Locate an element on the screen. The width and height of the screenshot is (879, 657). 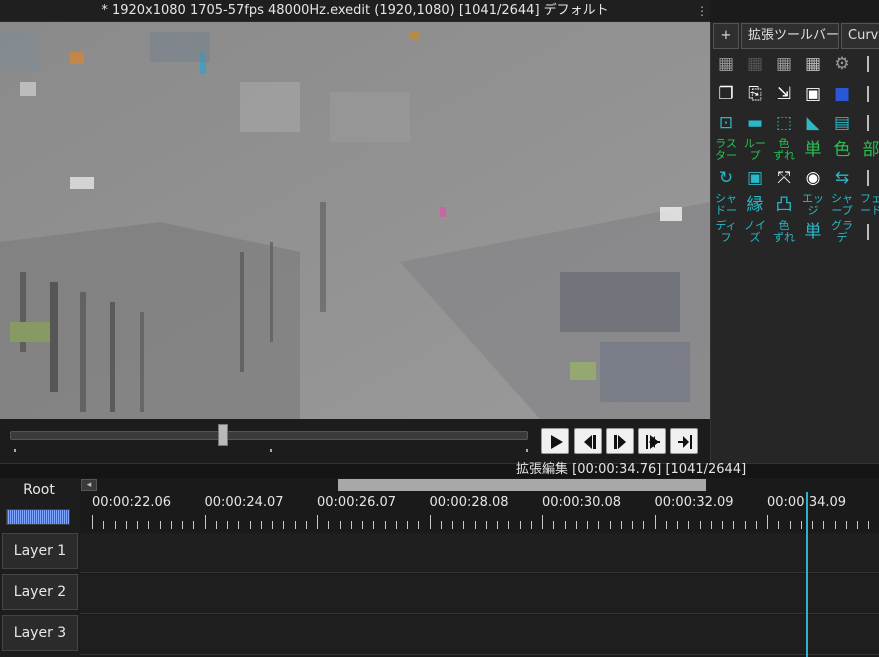
import-icon: ⇲ is located at coordinates (784, 94).